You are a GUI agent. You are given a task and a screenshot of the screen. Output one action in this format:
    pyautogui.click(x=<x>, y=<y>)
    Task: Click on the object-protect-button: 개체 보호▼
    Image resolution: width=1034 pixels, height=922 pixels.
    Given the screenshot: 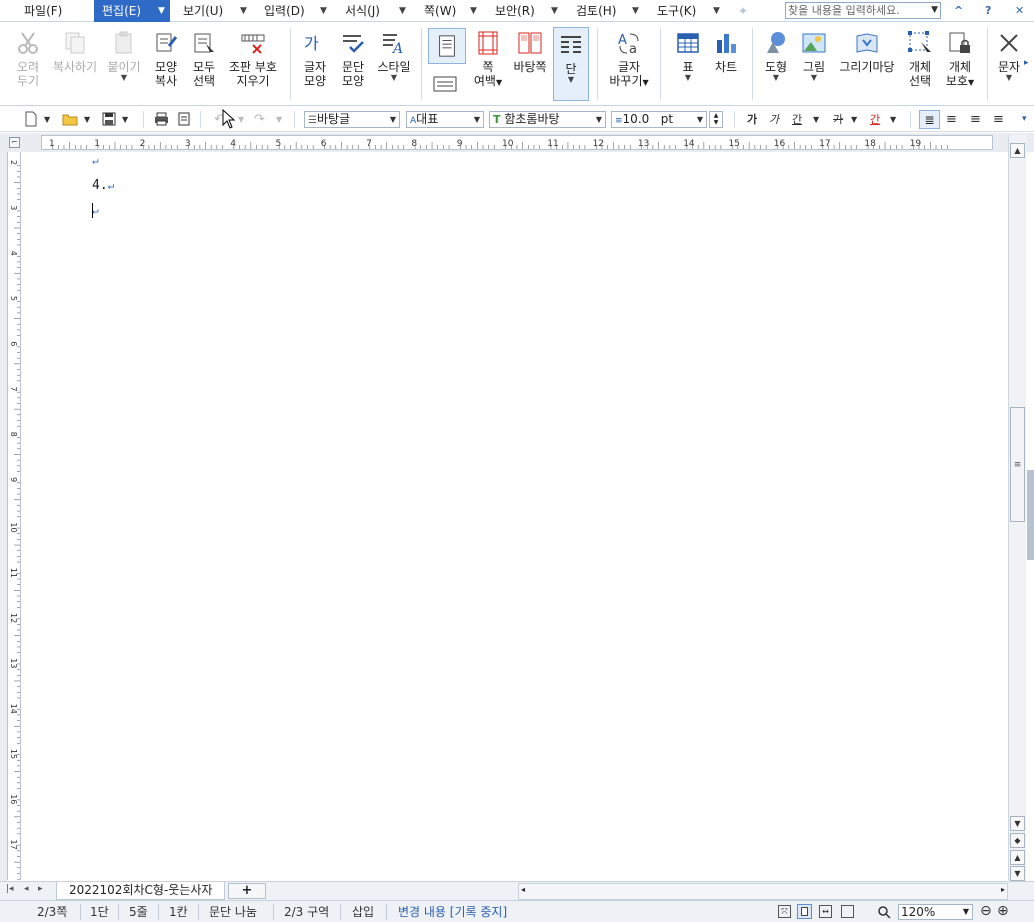 What is the action you would take?
    pyautogui.click(x=960, y=58)
    